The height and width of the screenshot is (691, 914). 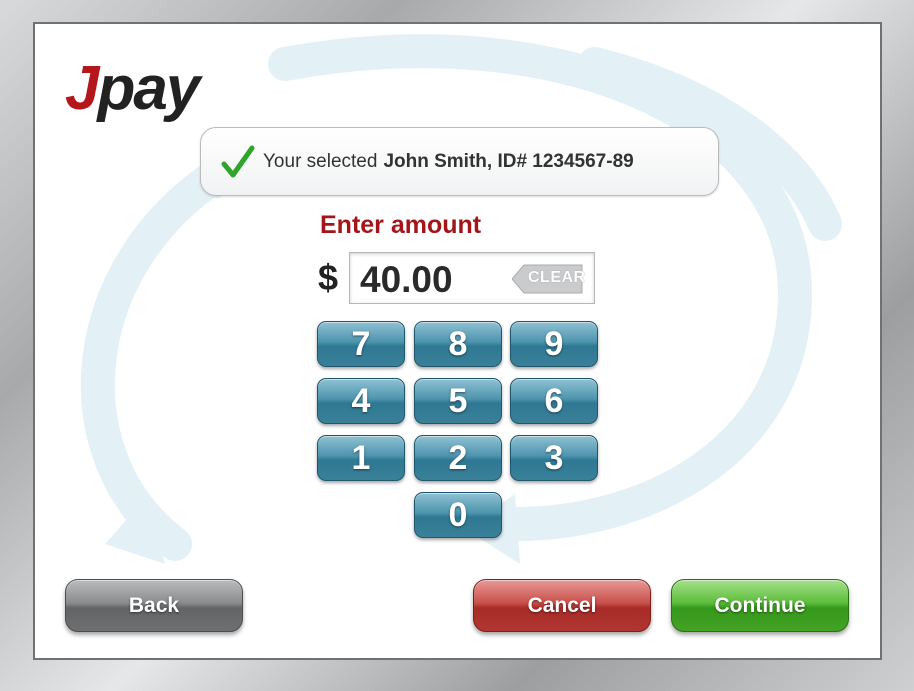 I want to click on logo-initial: J, so click(x=82, y=88).